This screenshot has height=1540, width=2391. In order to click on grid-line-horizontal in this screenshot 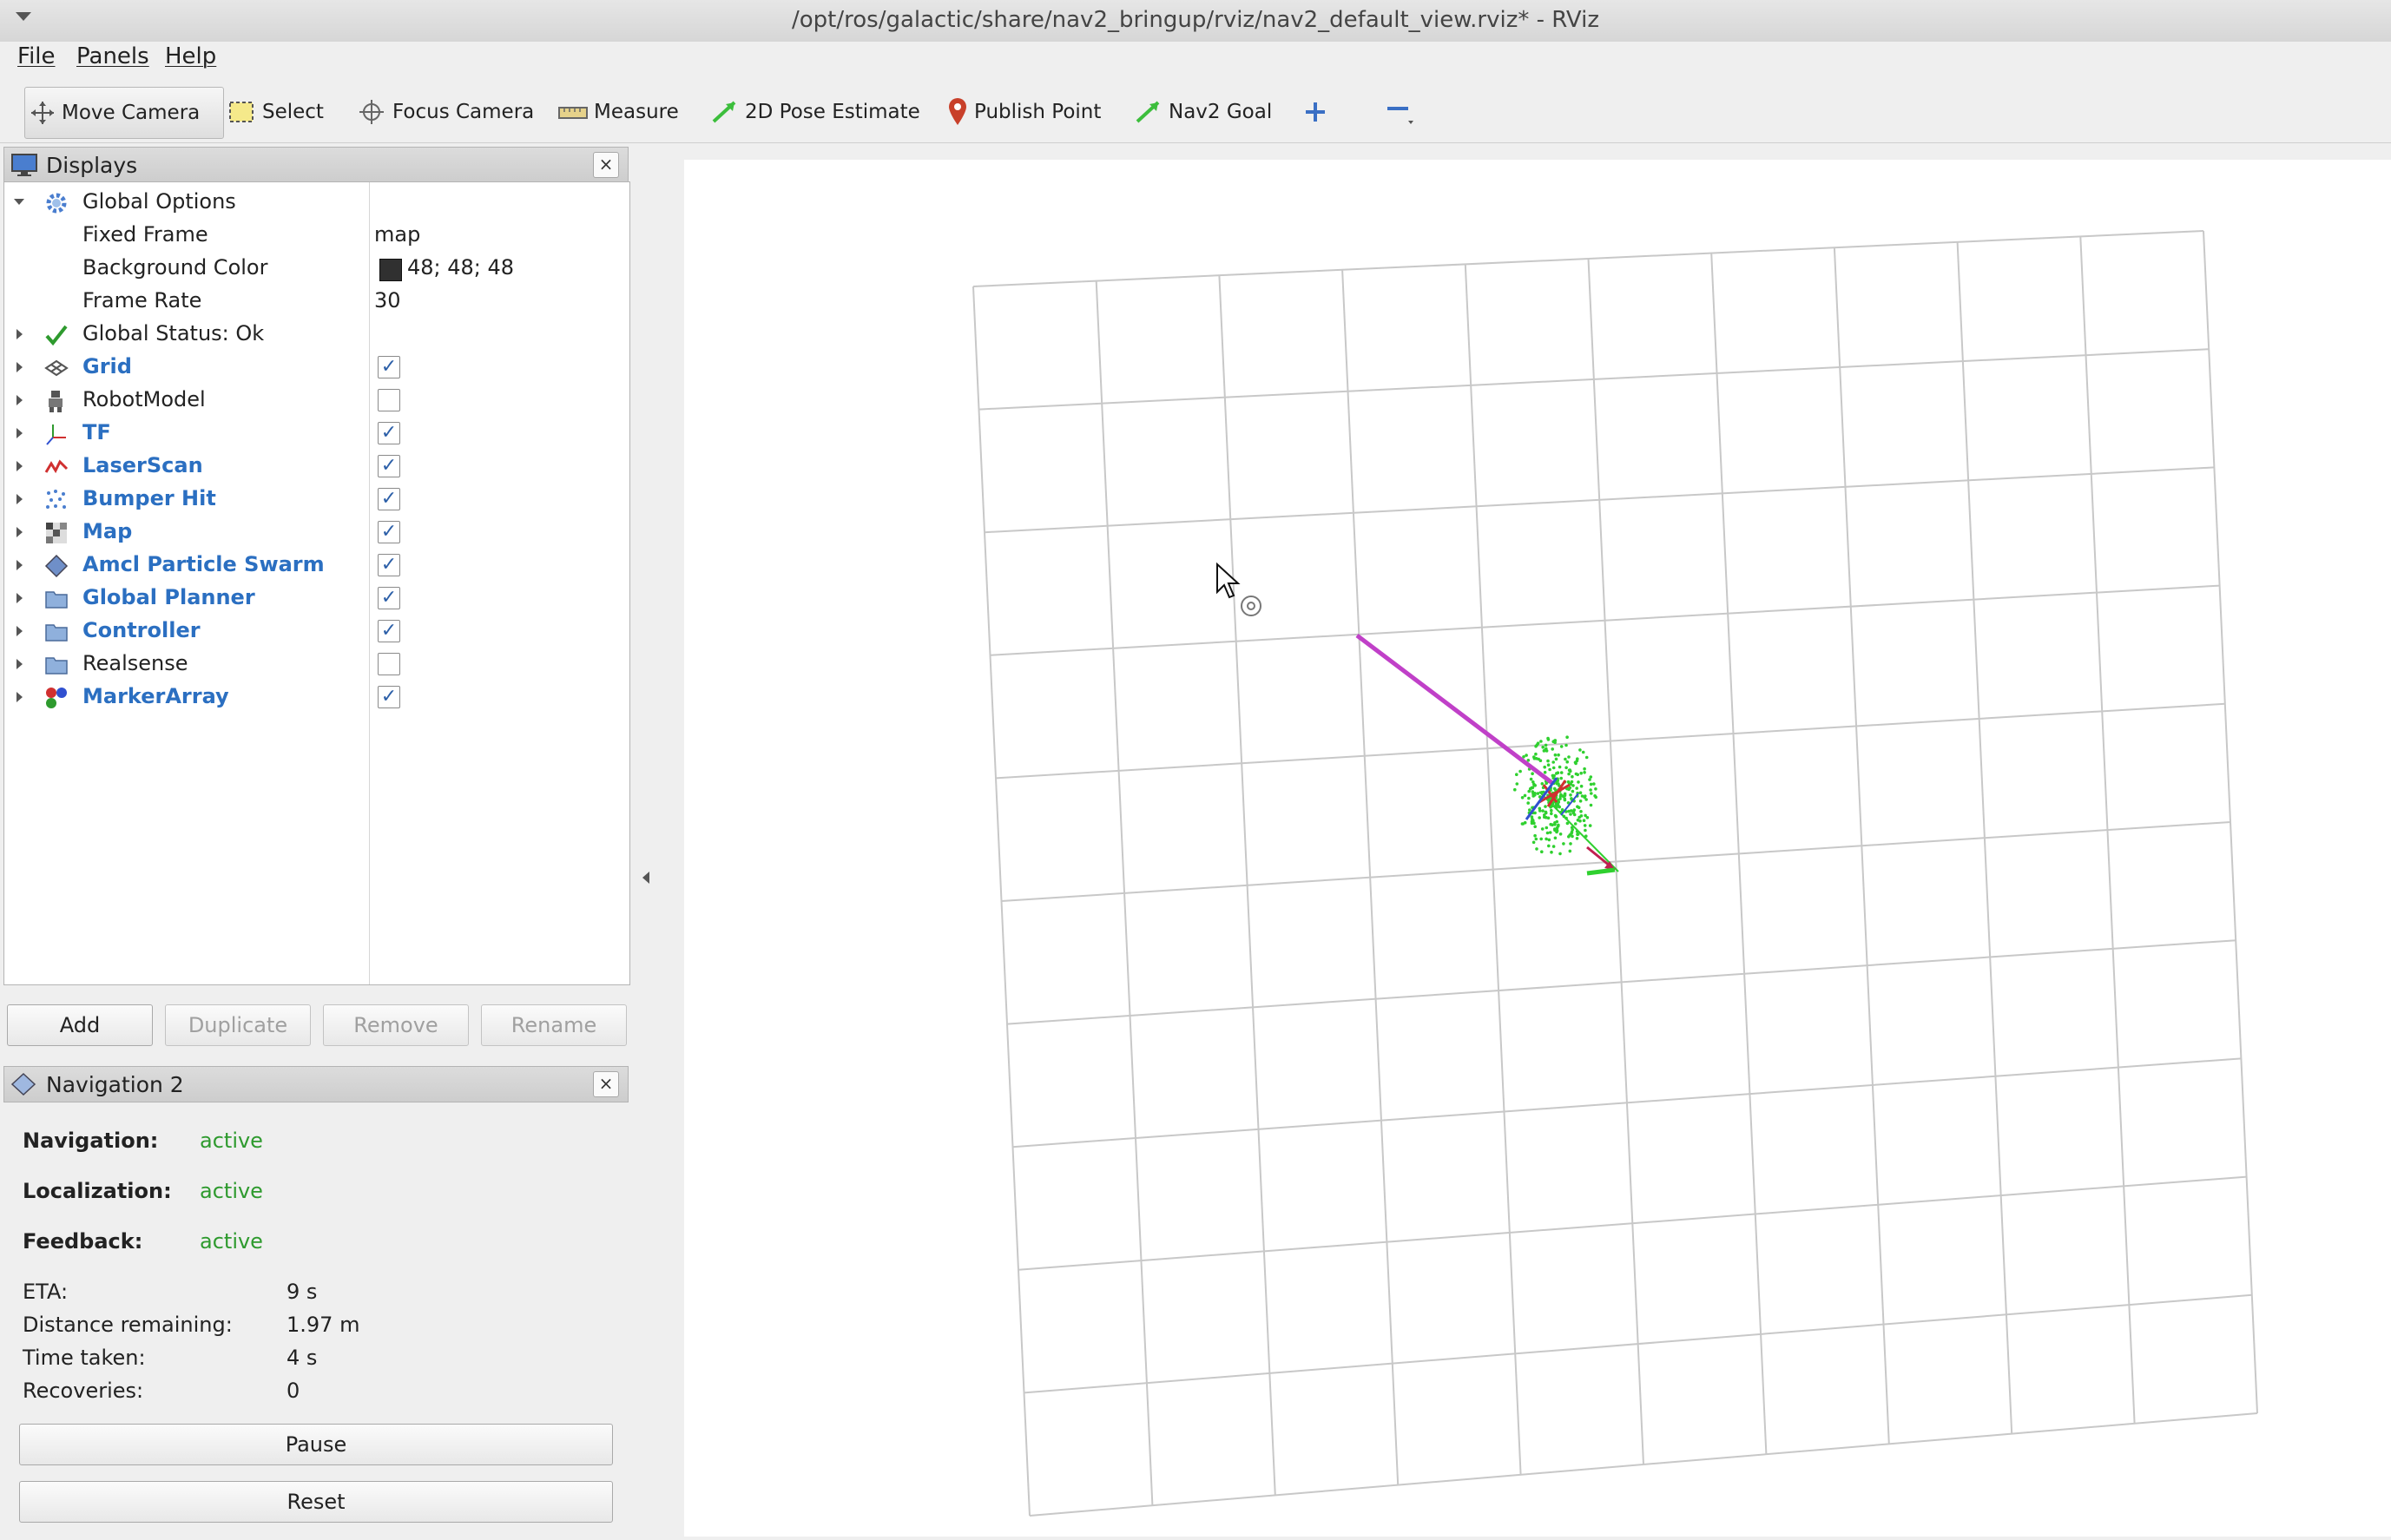, I will do `click(1638, 1344)`.